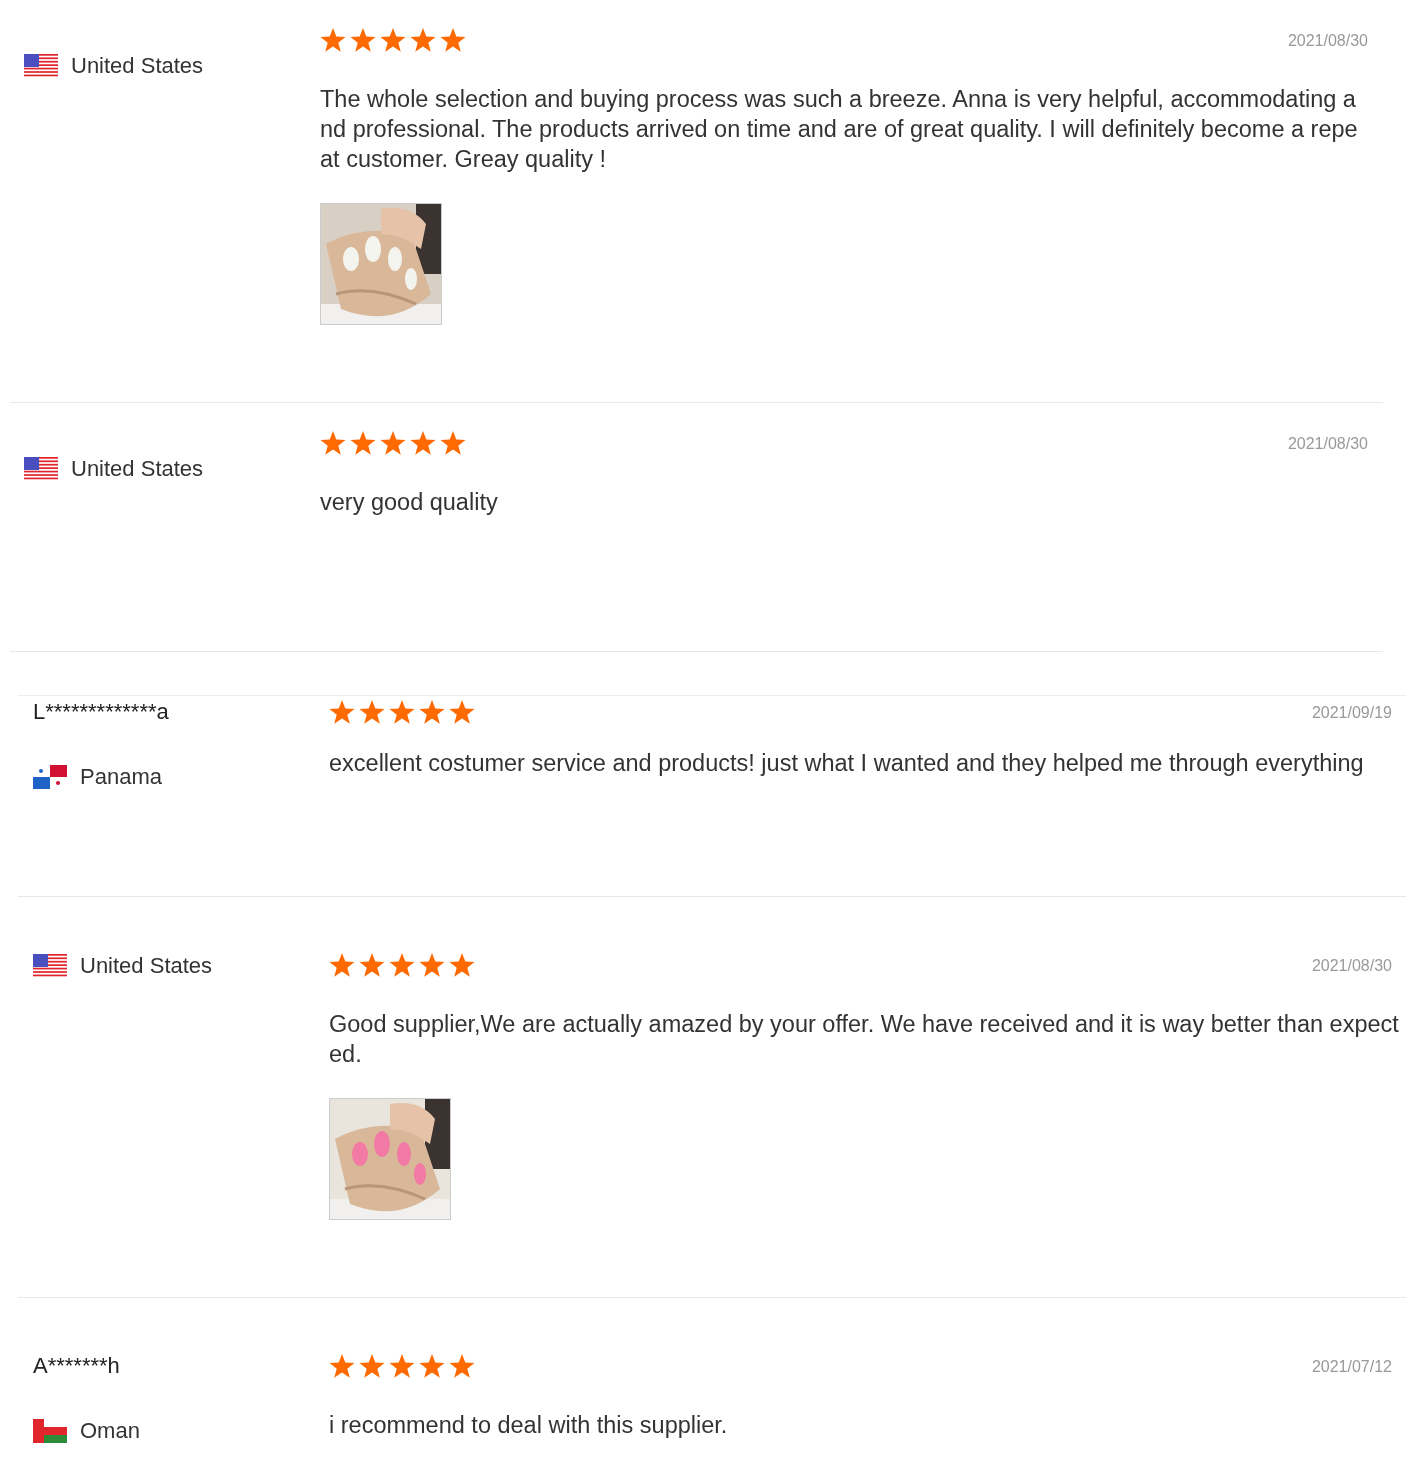  I want to click on reviewer-name: A*******h, so click(77, 1366).